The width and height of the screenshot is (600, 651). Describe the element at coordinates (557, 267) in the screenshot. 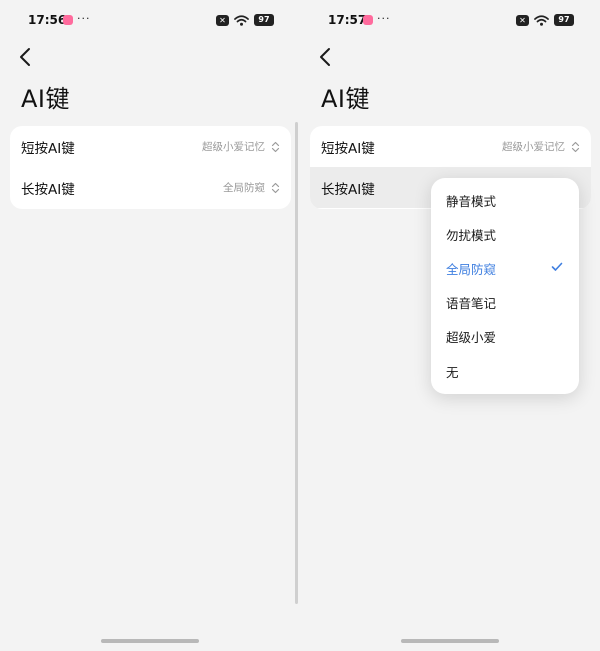

I see `checkmark-icon` at that location.